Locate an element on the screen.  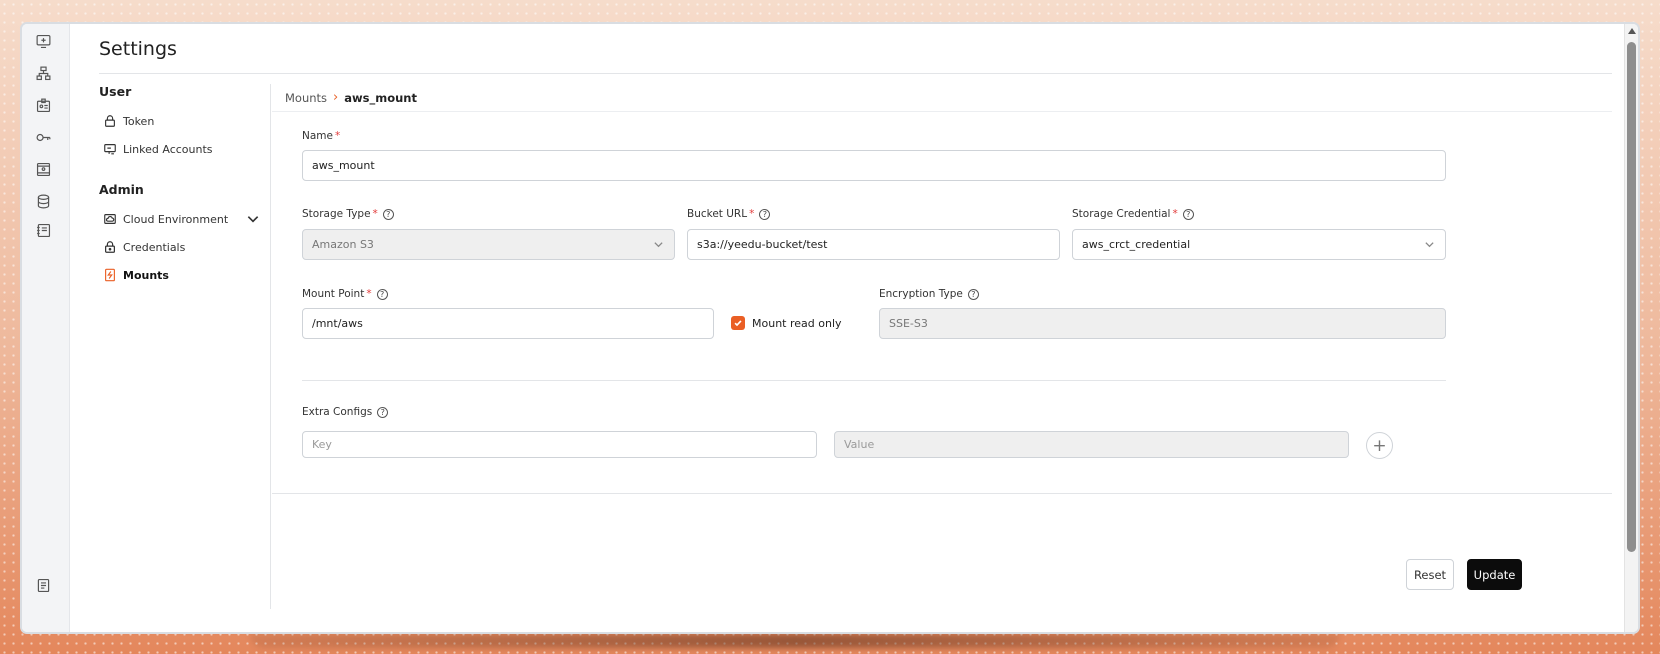
id-badge-icon is located at coordinates (43, 105).